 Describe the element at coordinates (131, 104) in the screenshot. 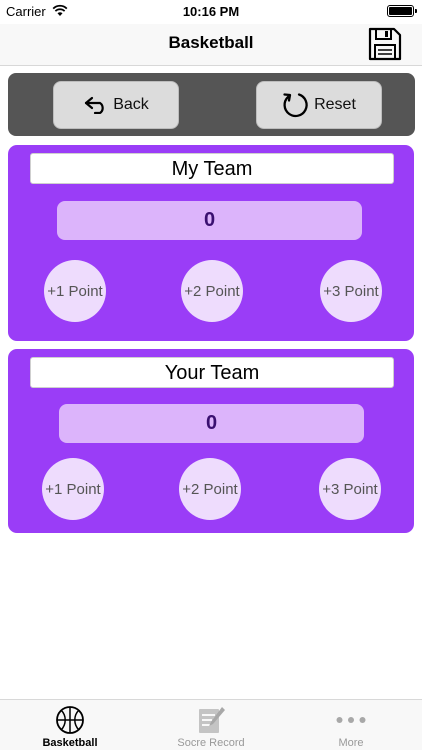

I see `back-label: Back` at that location.